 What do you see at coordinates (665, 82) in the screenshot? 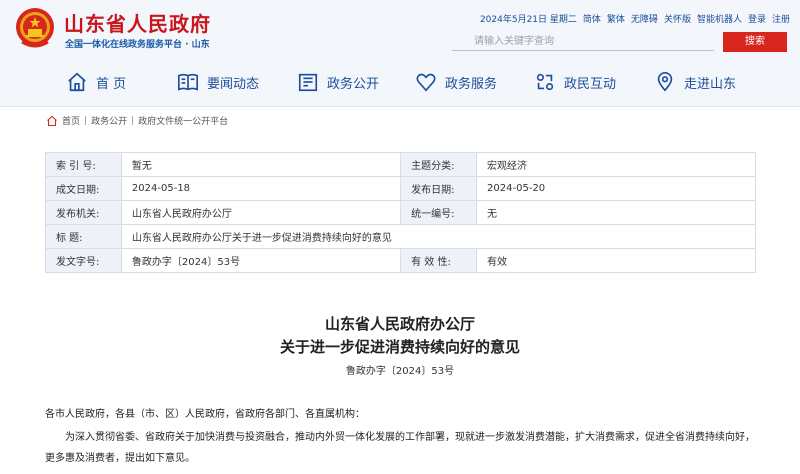
I see `location-icon` at bounding box center [665, 82].